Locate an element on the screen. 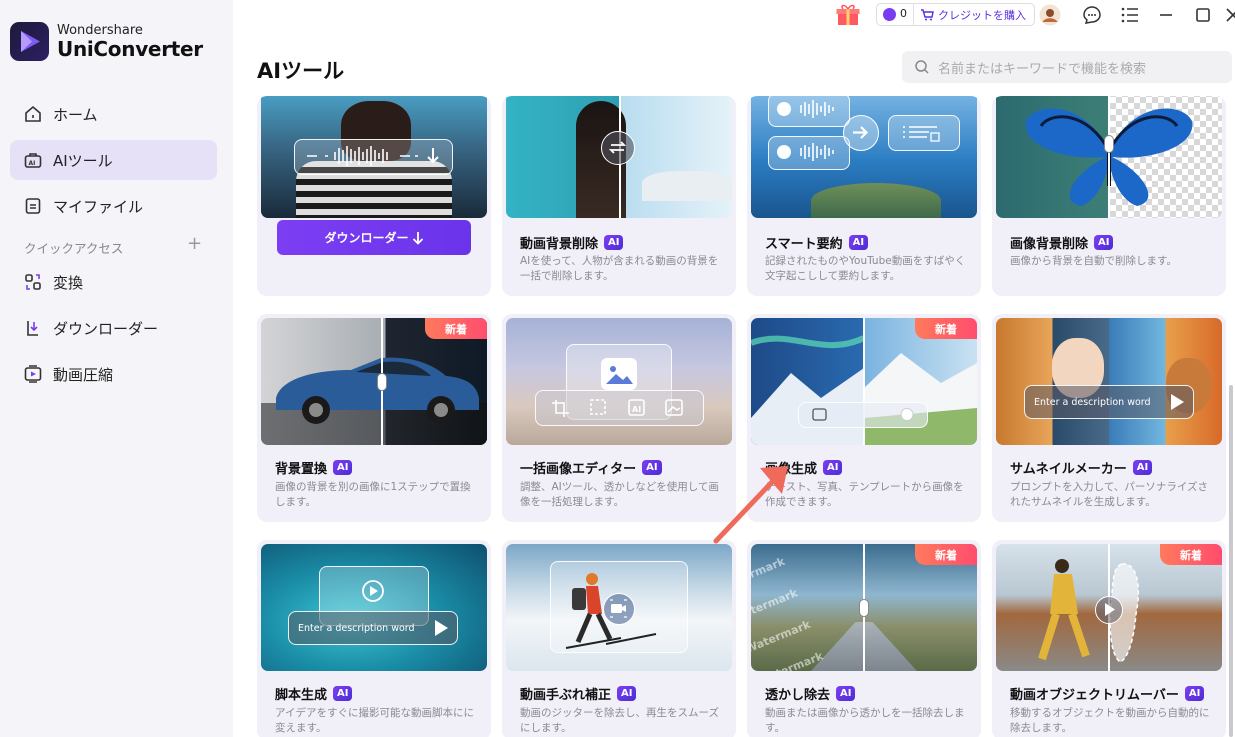 This screenshot has height=737, width=1235. summary-list-icon is located at coordinates (924, 133).